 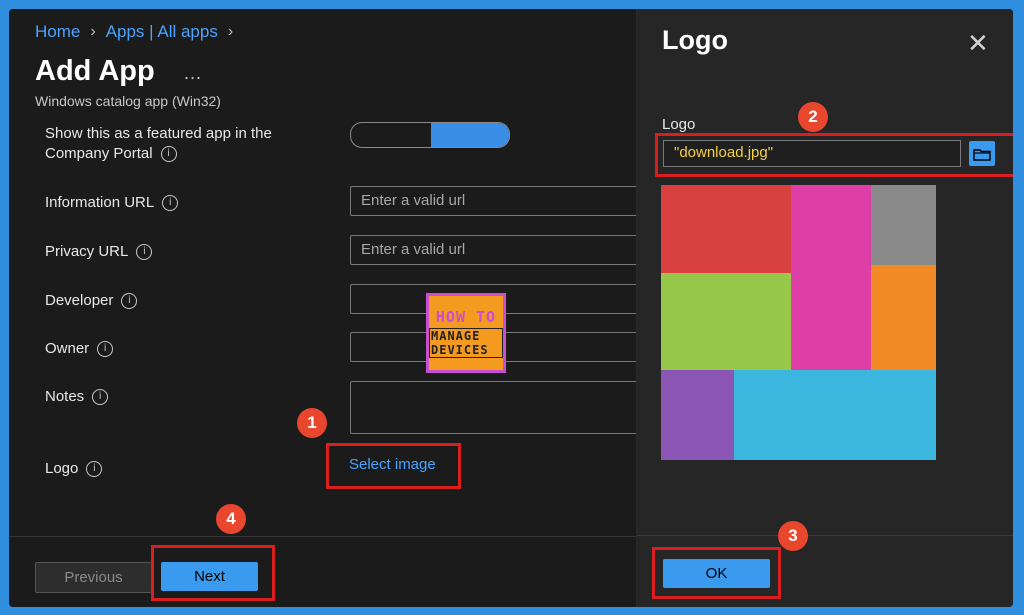 I want to click on privacy-url-label: Privacy URL i, so click(x=99, y=251).